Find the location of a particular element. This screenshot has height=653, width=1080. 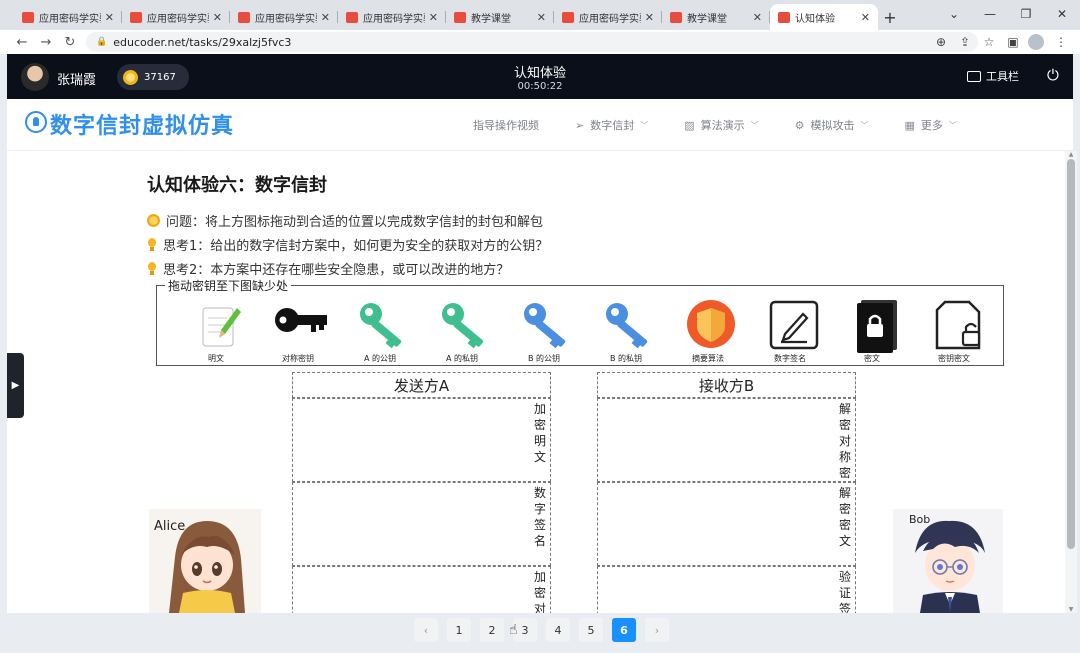

receiver-title: 接收方B is located at coordinates (726, 385).